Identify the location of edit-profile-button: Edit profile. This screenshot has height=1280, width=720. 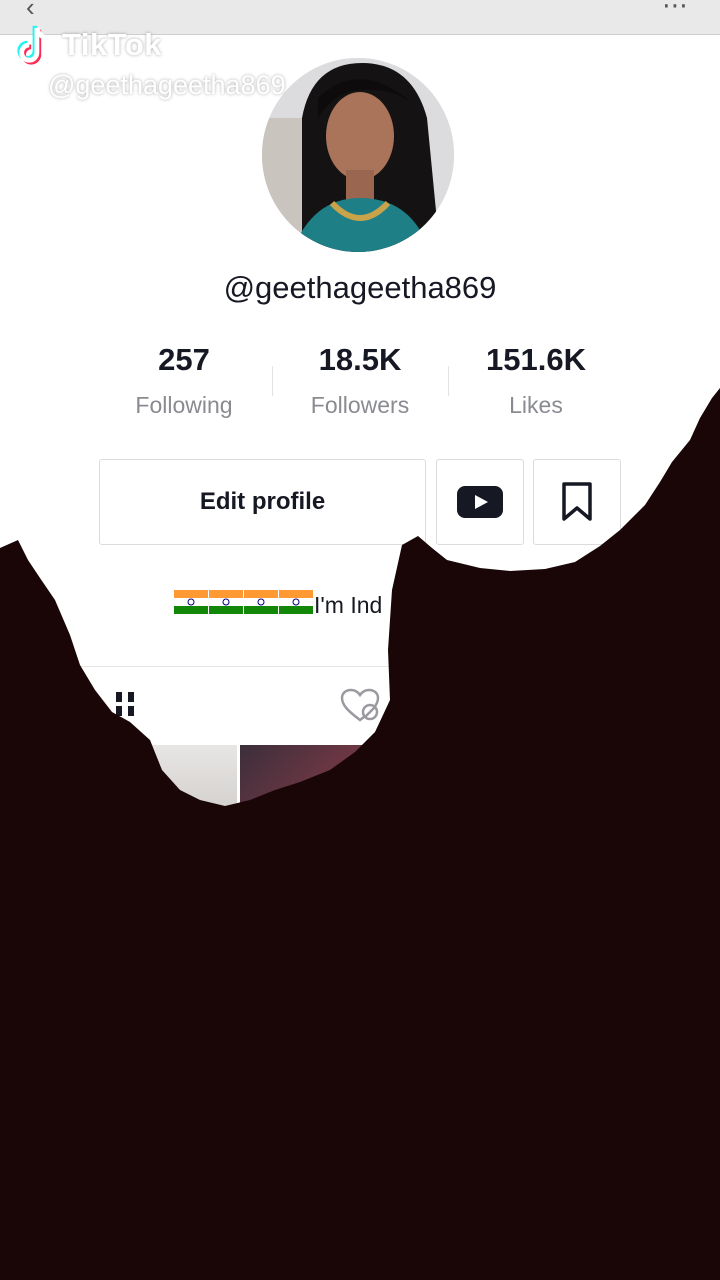
(262, 502).